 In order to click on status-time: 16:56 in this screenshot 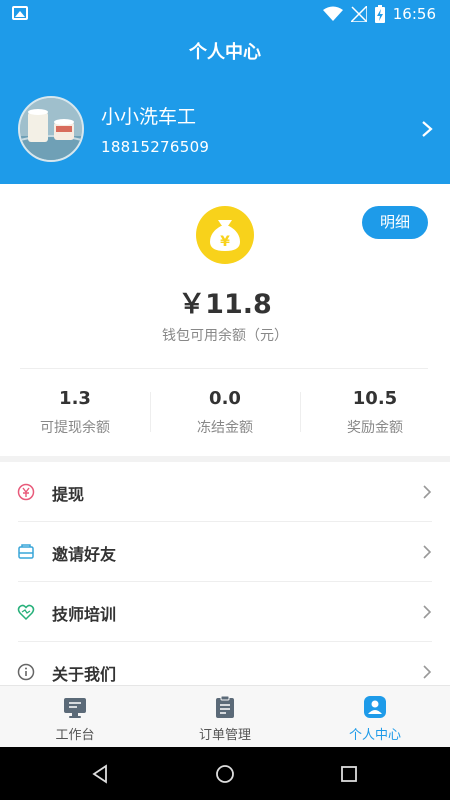, I will do `click(414, 14)`.